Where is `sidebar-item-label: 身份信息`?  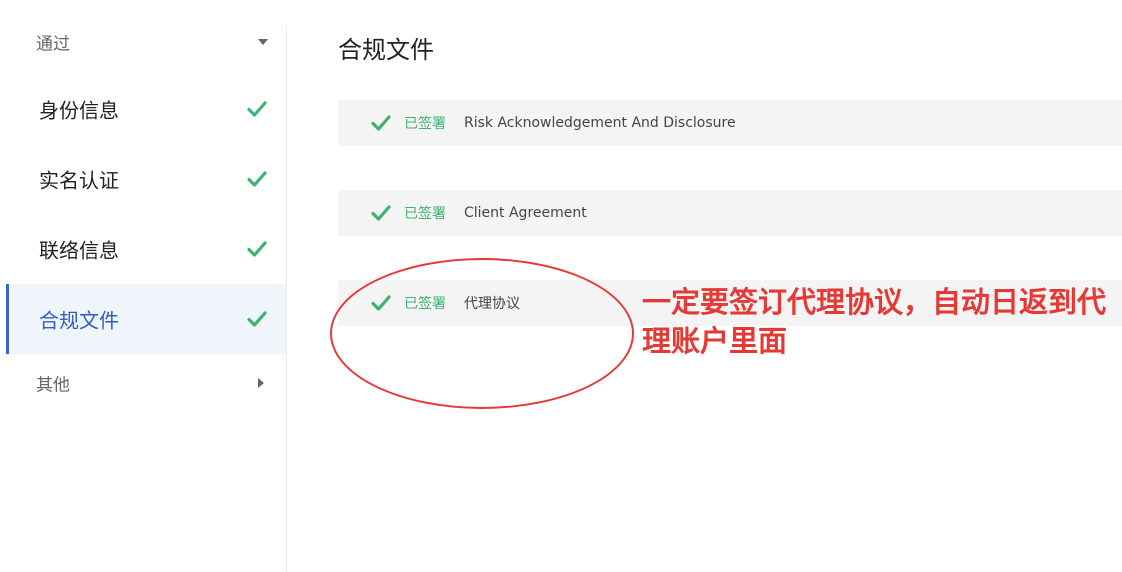 sidebar-item-label: 身份信息 is located at coordinates (79, 110).